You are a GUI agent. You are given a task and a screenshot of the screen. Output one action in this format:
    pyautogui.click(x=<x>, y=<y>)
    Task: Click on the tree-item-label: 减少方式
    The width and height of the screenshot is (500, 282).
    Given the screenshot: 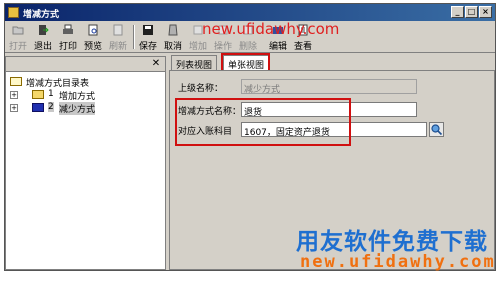 What is the action you would take?
    pyautogui.click(x=77, y=108)
    